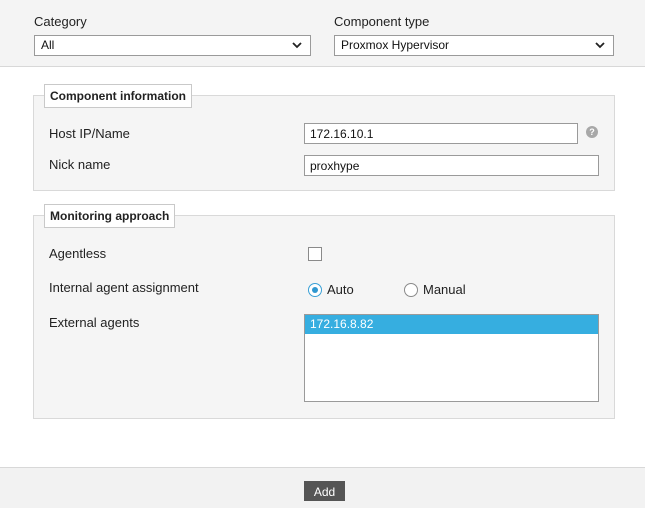 The height and width of the screenshot is (508, 645). Describe the element at coordinates (118, 96) in the screenshot. I see `component-info-legend: Component information` at that location.